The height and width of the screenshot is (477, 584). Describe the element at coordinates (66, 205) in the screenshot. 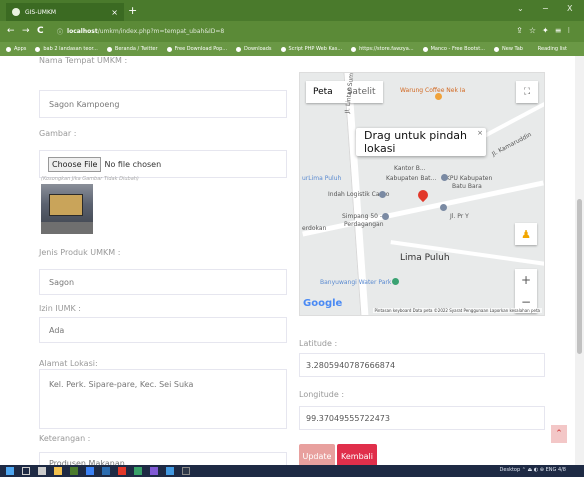

I see `storefront-image` at that location.